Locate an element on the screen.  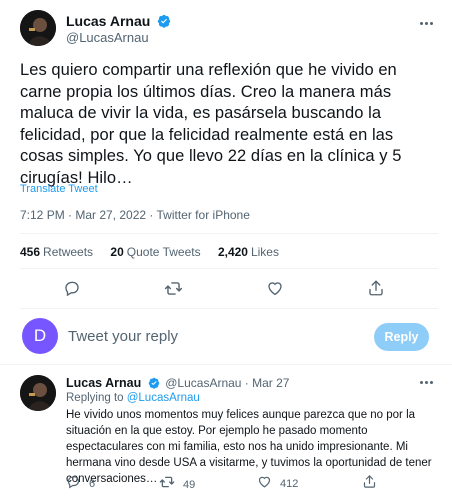
reply-author-handle-date: @LucasArnau · Mar 27 is located at coordinates (227, 383).